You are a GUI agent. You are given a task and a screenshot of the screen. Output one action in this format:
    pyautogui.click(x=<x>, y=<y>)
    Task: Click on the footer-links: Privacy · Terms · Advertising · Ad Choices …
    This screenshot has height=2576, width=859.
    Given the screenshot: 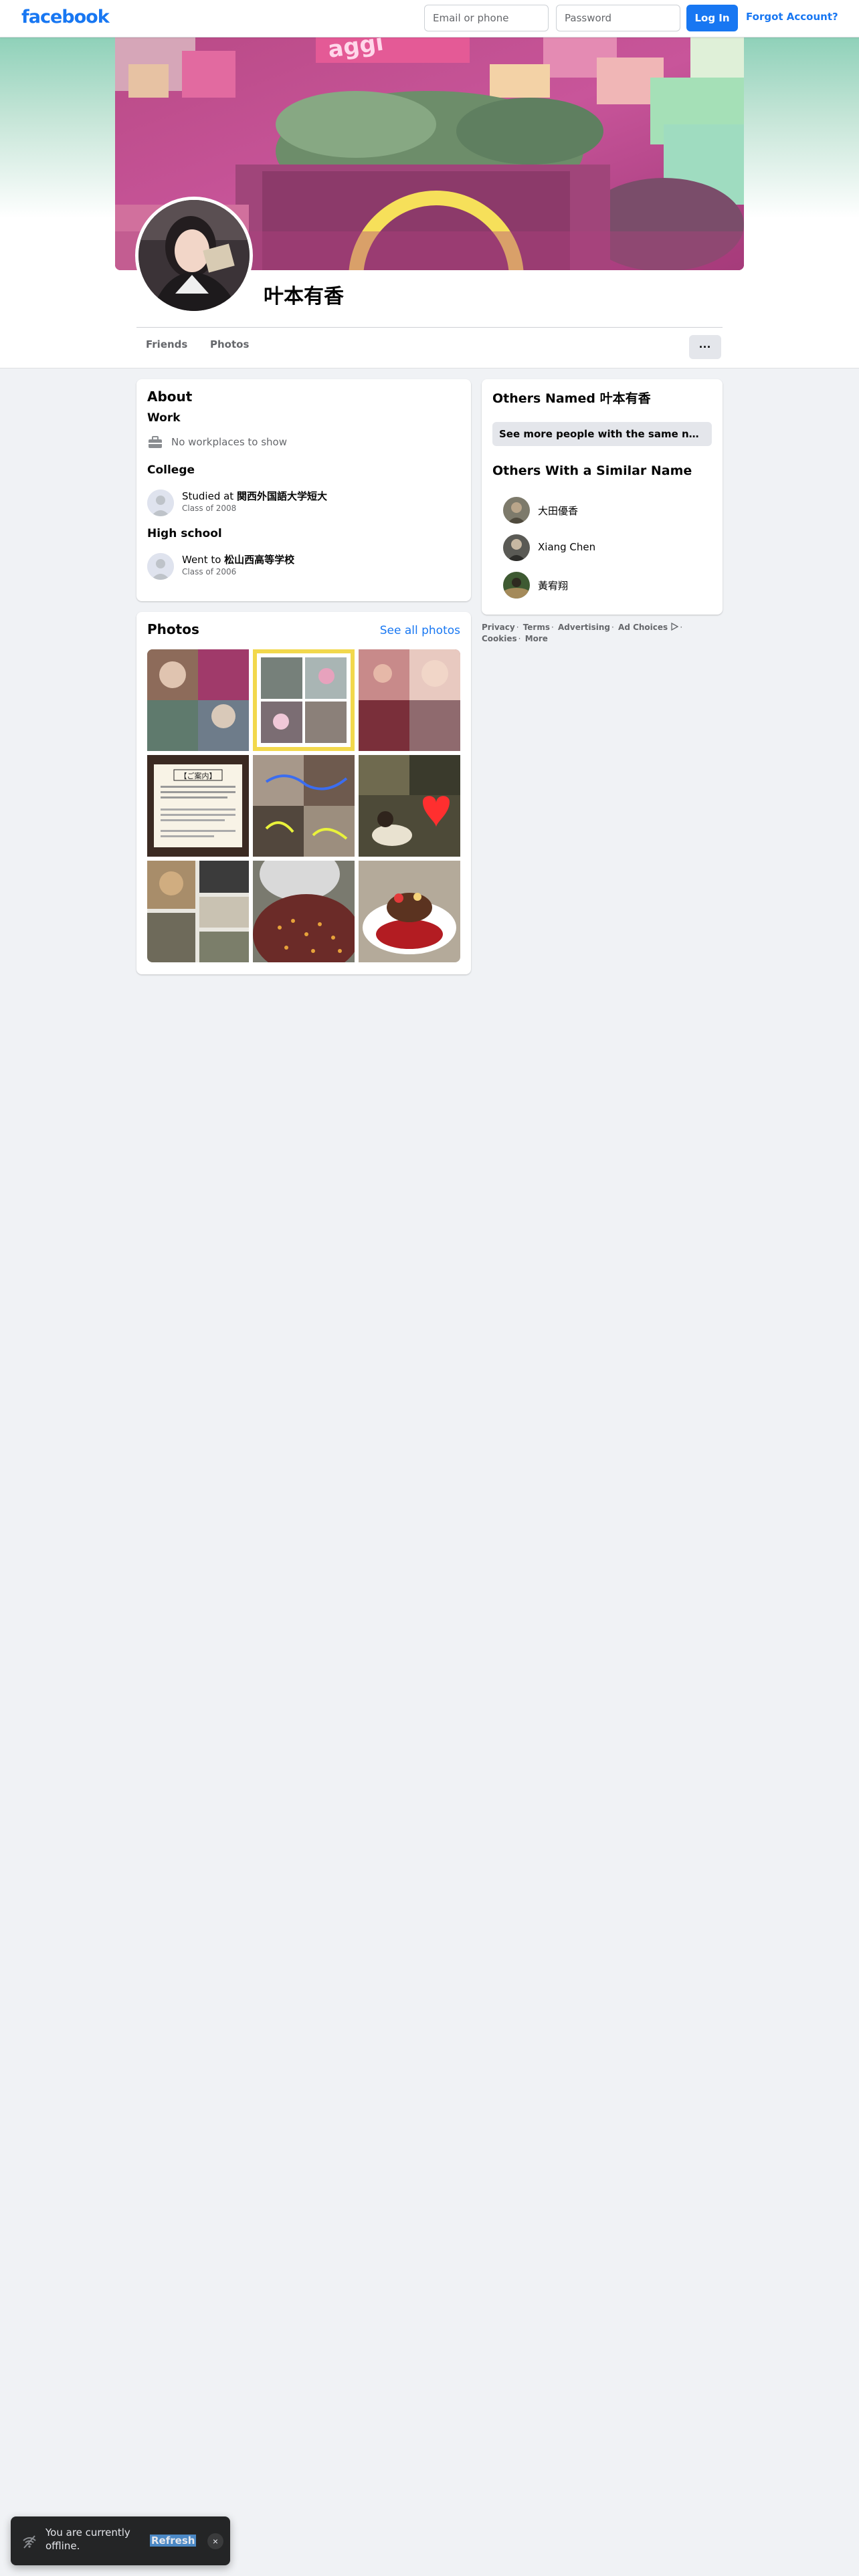 What is the action you would take?
    pyautogui.click(x=582, y=632)
    